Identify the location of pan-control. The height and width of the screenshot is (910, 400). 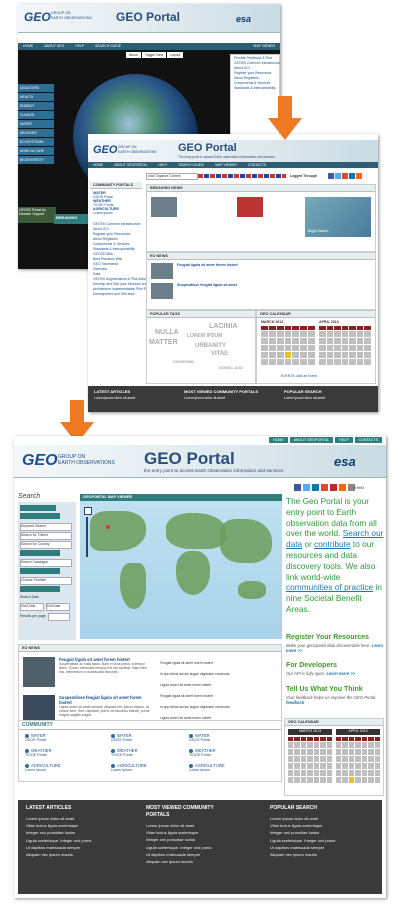
(88, 511).